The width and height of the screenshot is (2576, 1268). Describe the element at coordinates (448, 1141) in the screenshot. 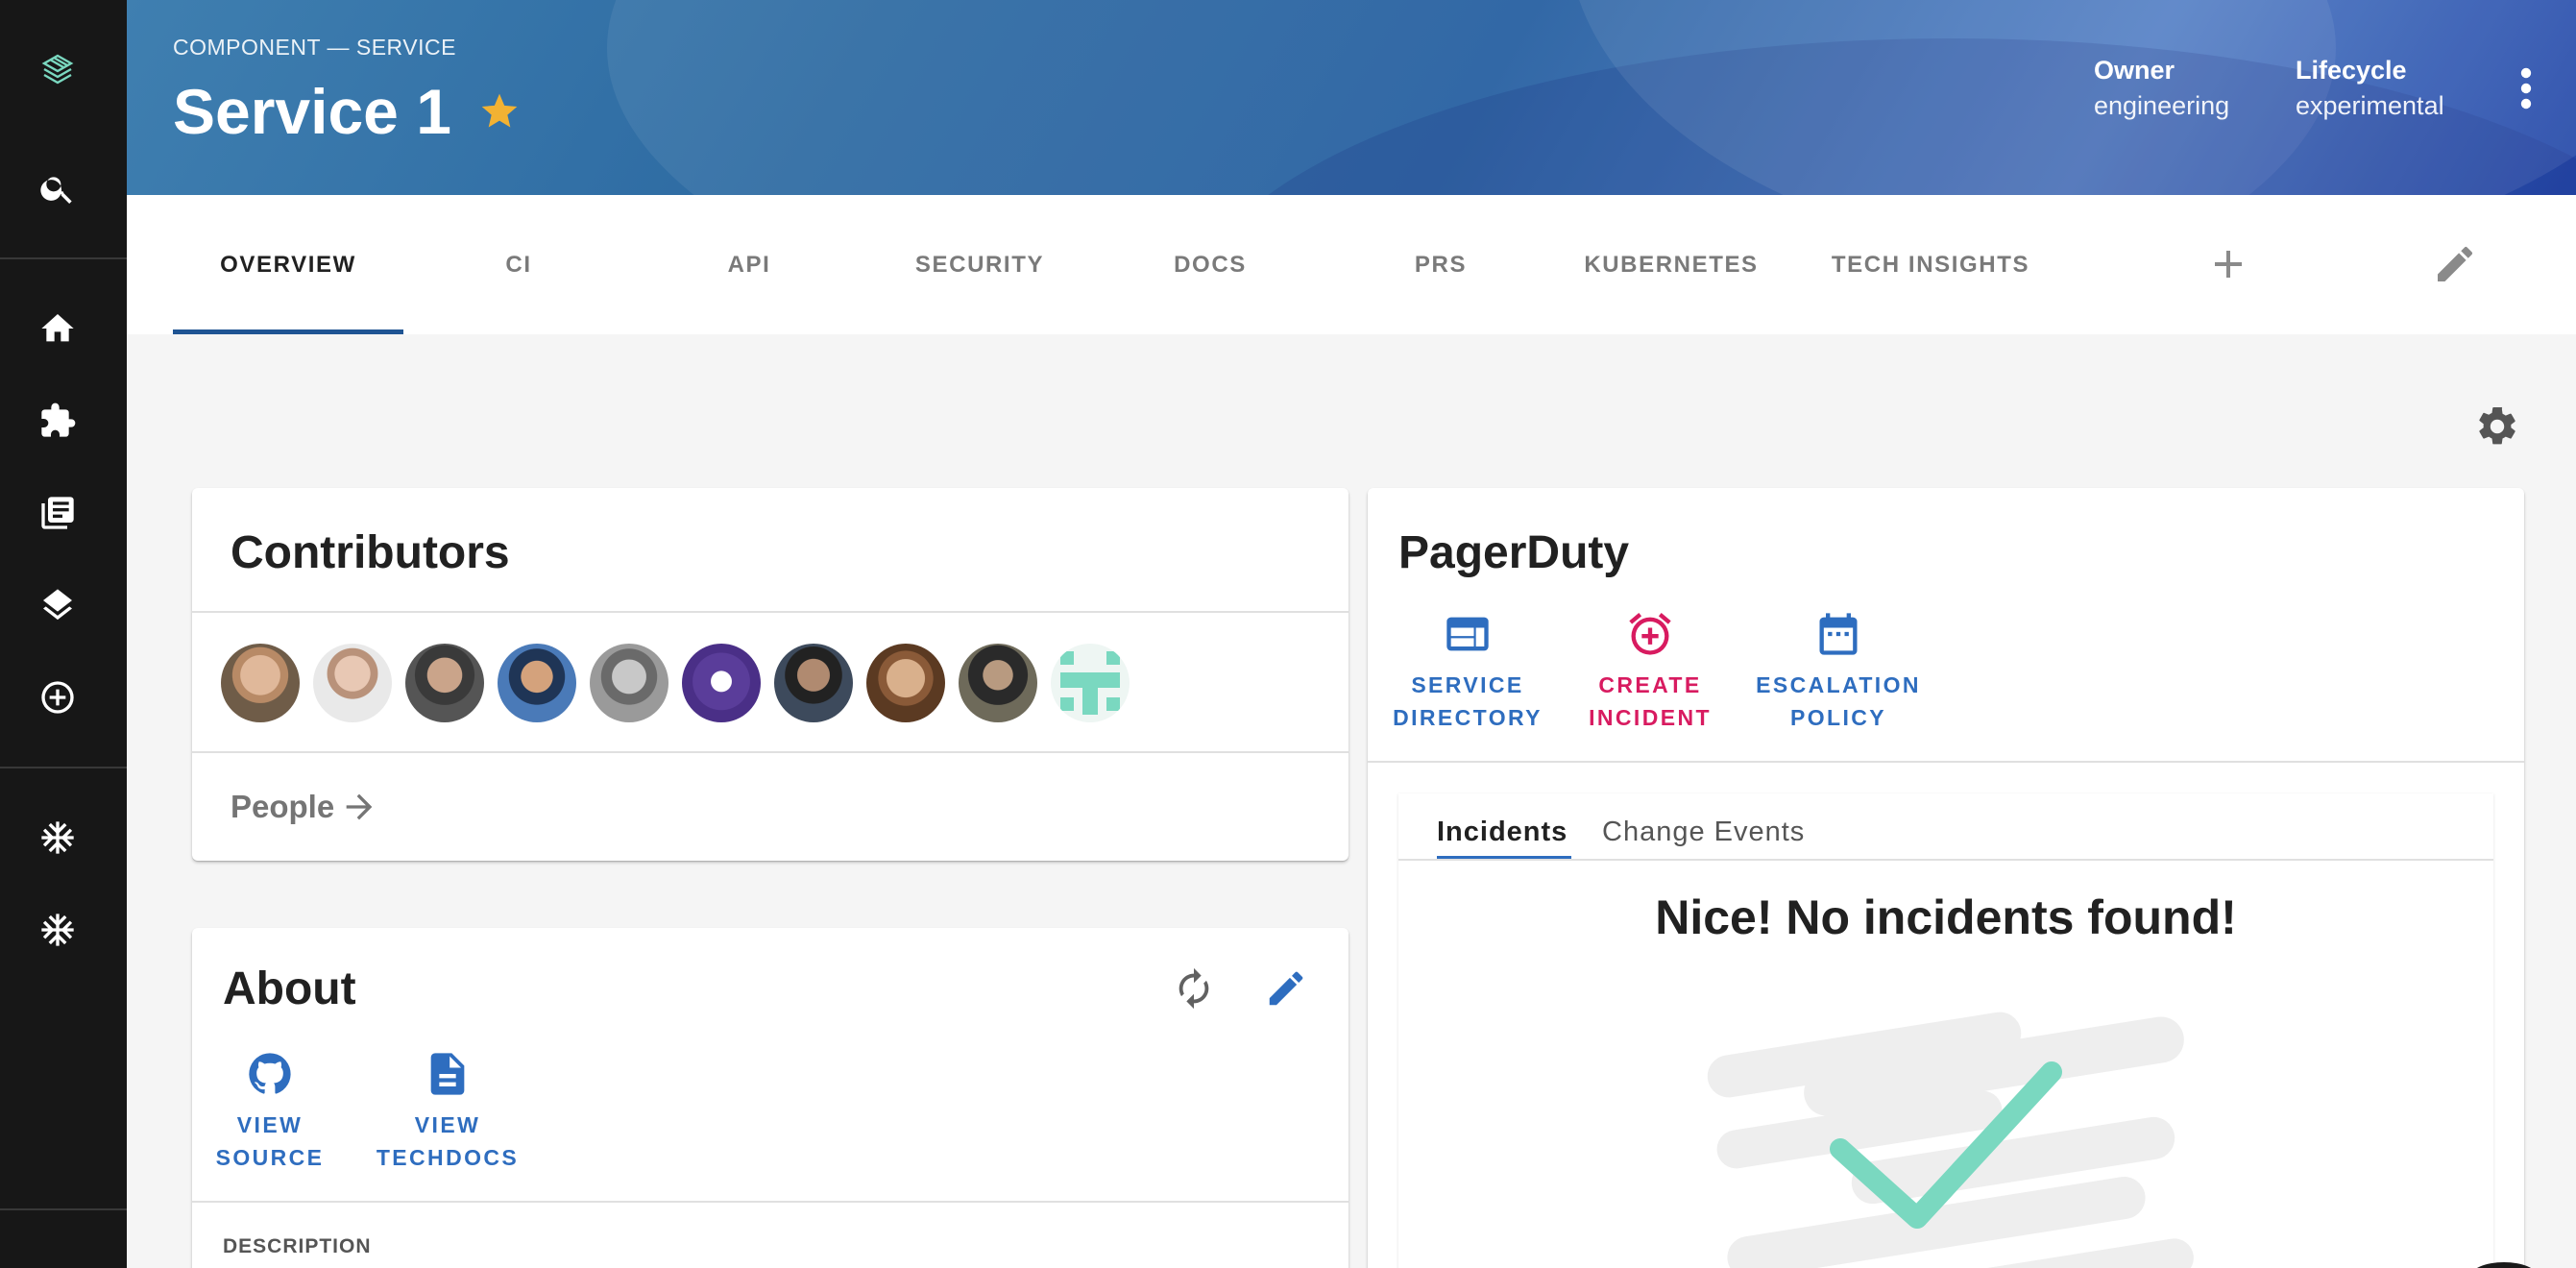

I see `view-techdocs-label: VIEW TECHDOCS` at that location.